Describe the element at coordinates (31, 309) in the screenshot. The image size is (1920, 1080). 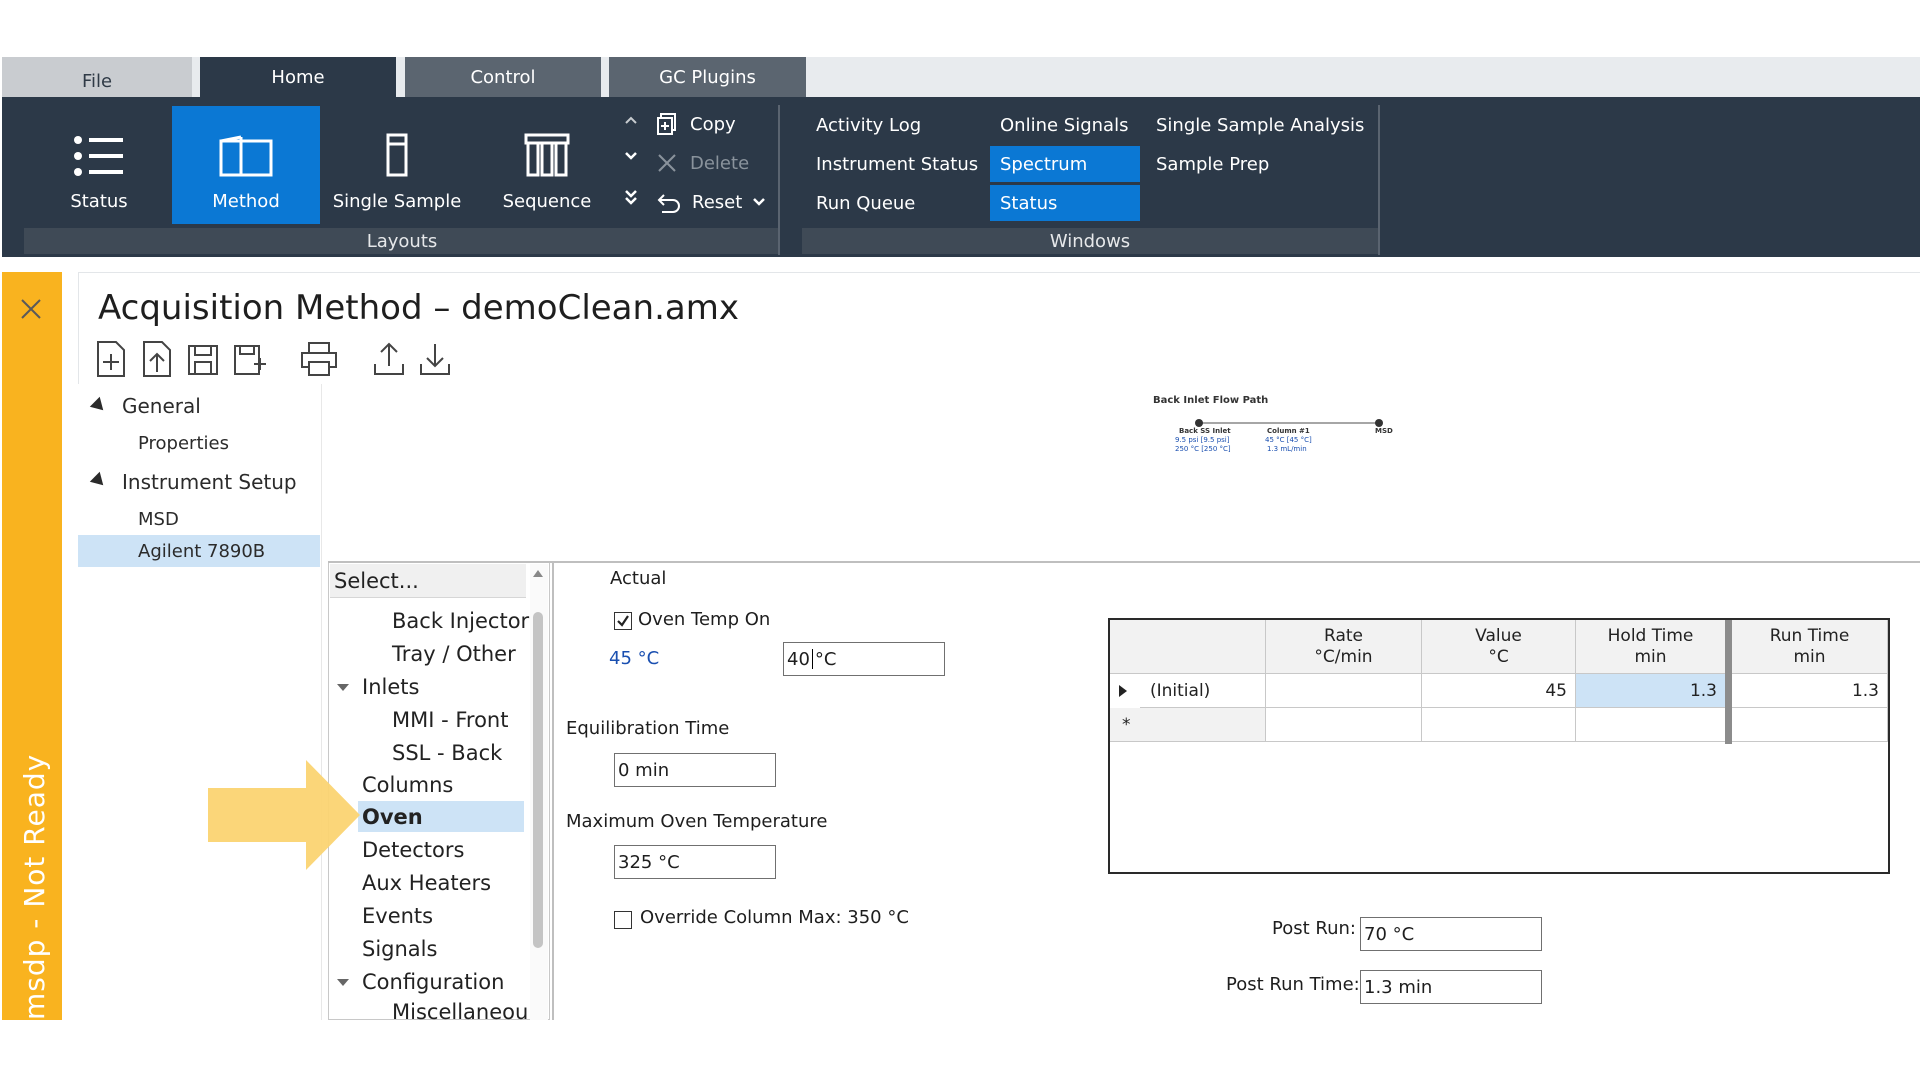
I see `close-icon` at that location.